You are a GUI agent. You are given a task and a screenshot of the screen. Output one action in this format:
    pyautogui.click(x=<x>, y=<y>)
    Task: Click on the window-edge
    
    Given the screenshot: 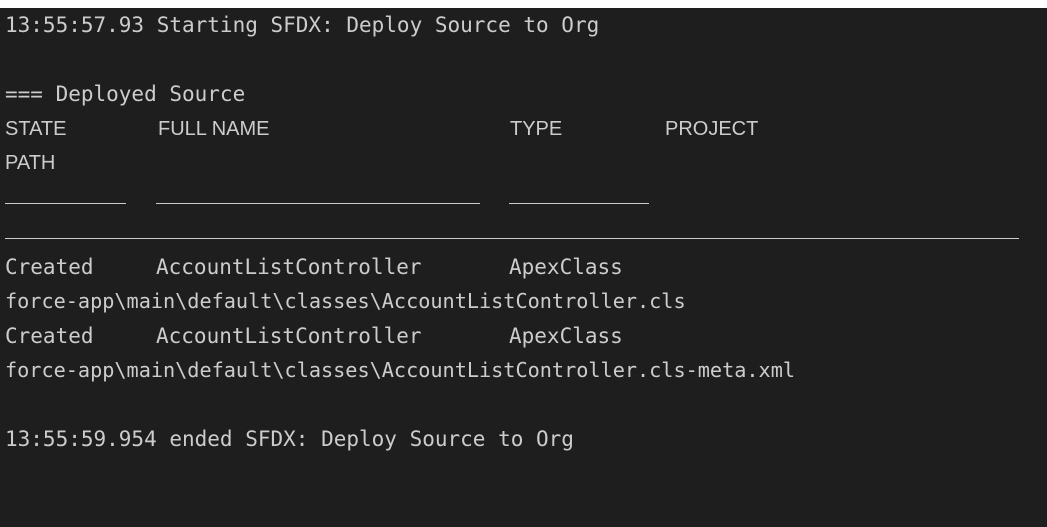 What is the action you would take?
    pyautogui.click(x=523, y=4)
    